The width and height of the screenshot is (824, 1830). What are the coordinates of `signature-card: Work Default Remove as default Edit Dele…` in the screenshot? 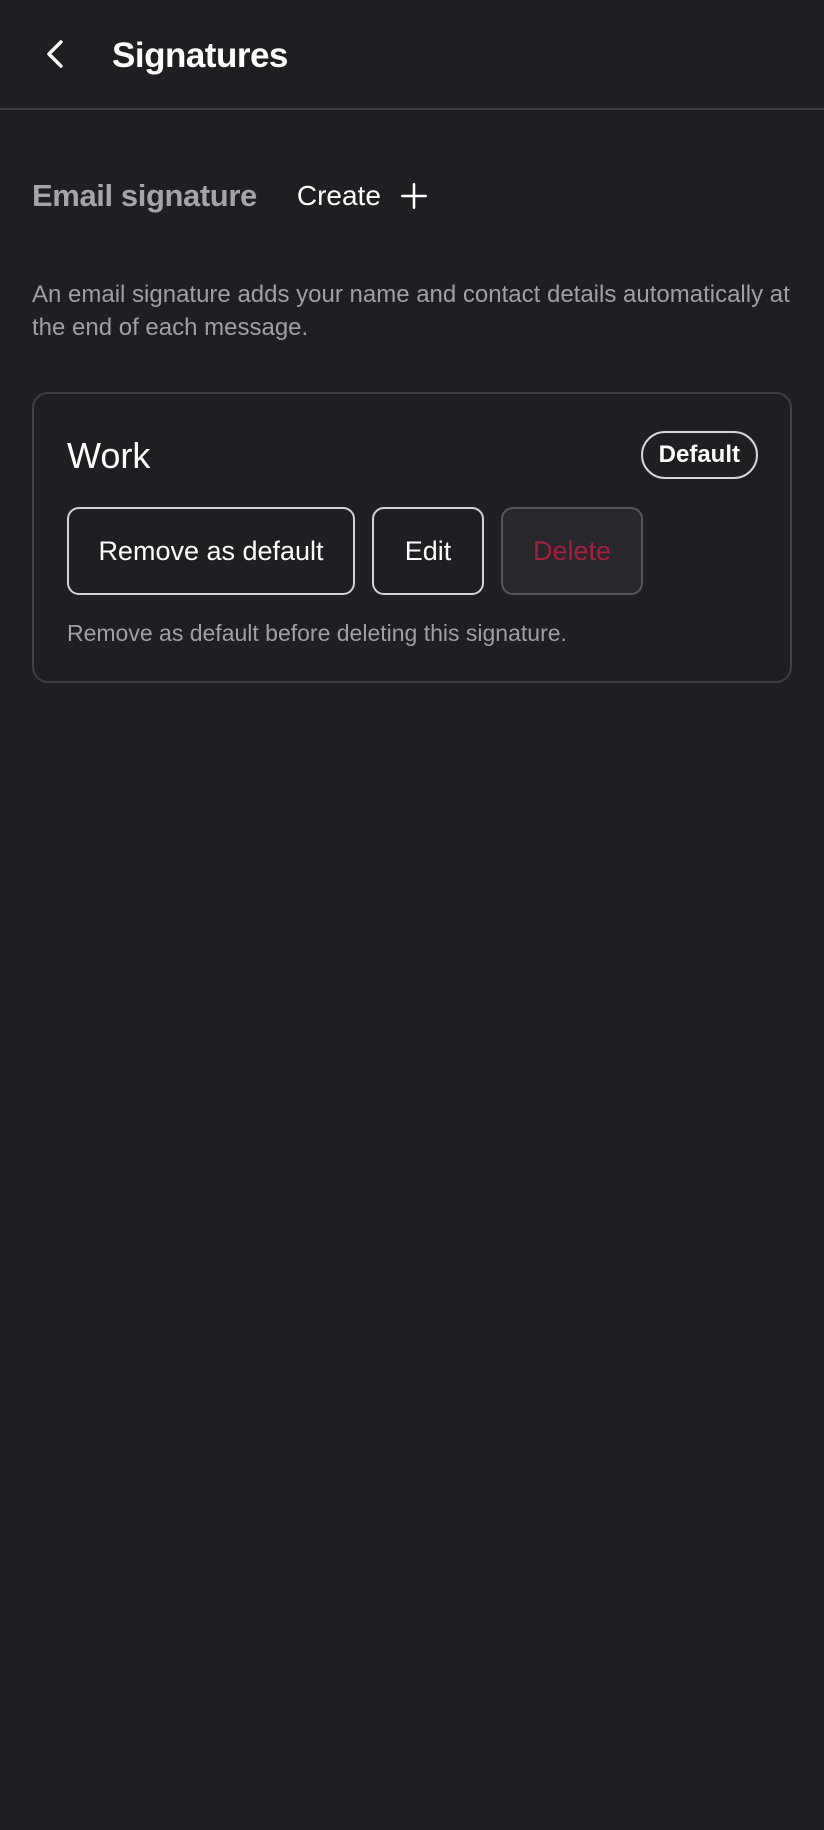 It's located at (412, 537).